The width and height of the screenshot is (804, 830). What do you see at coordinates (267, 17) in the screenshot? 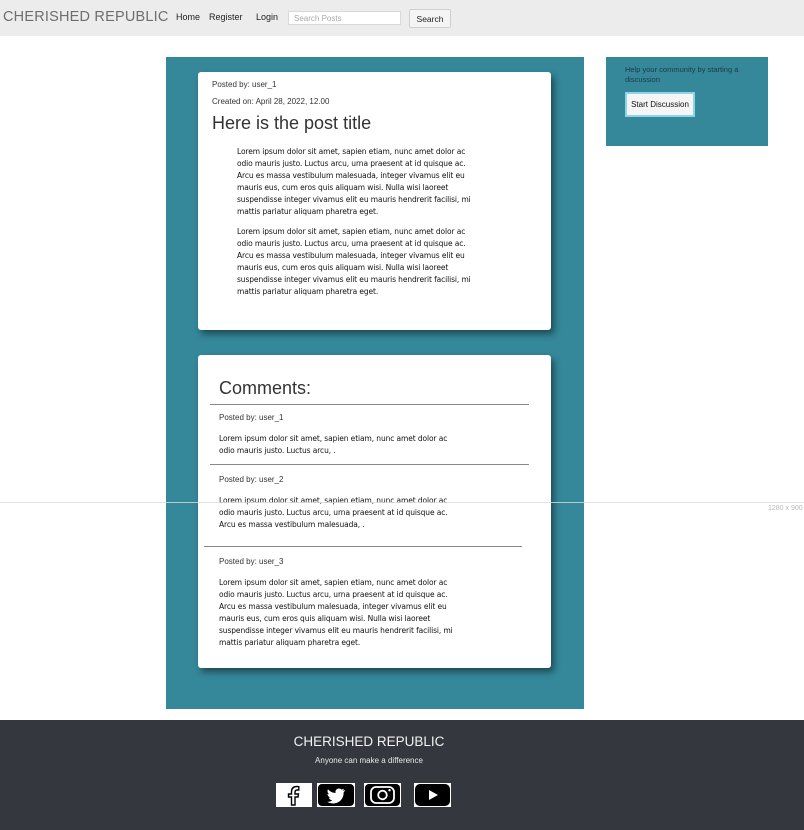
I see `nav-link-login: Login` at bounding box center [267, 17].